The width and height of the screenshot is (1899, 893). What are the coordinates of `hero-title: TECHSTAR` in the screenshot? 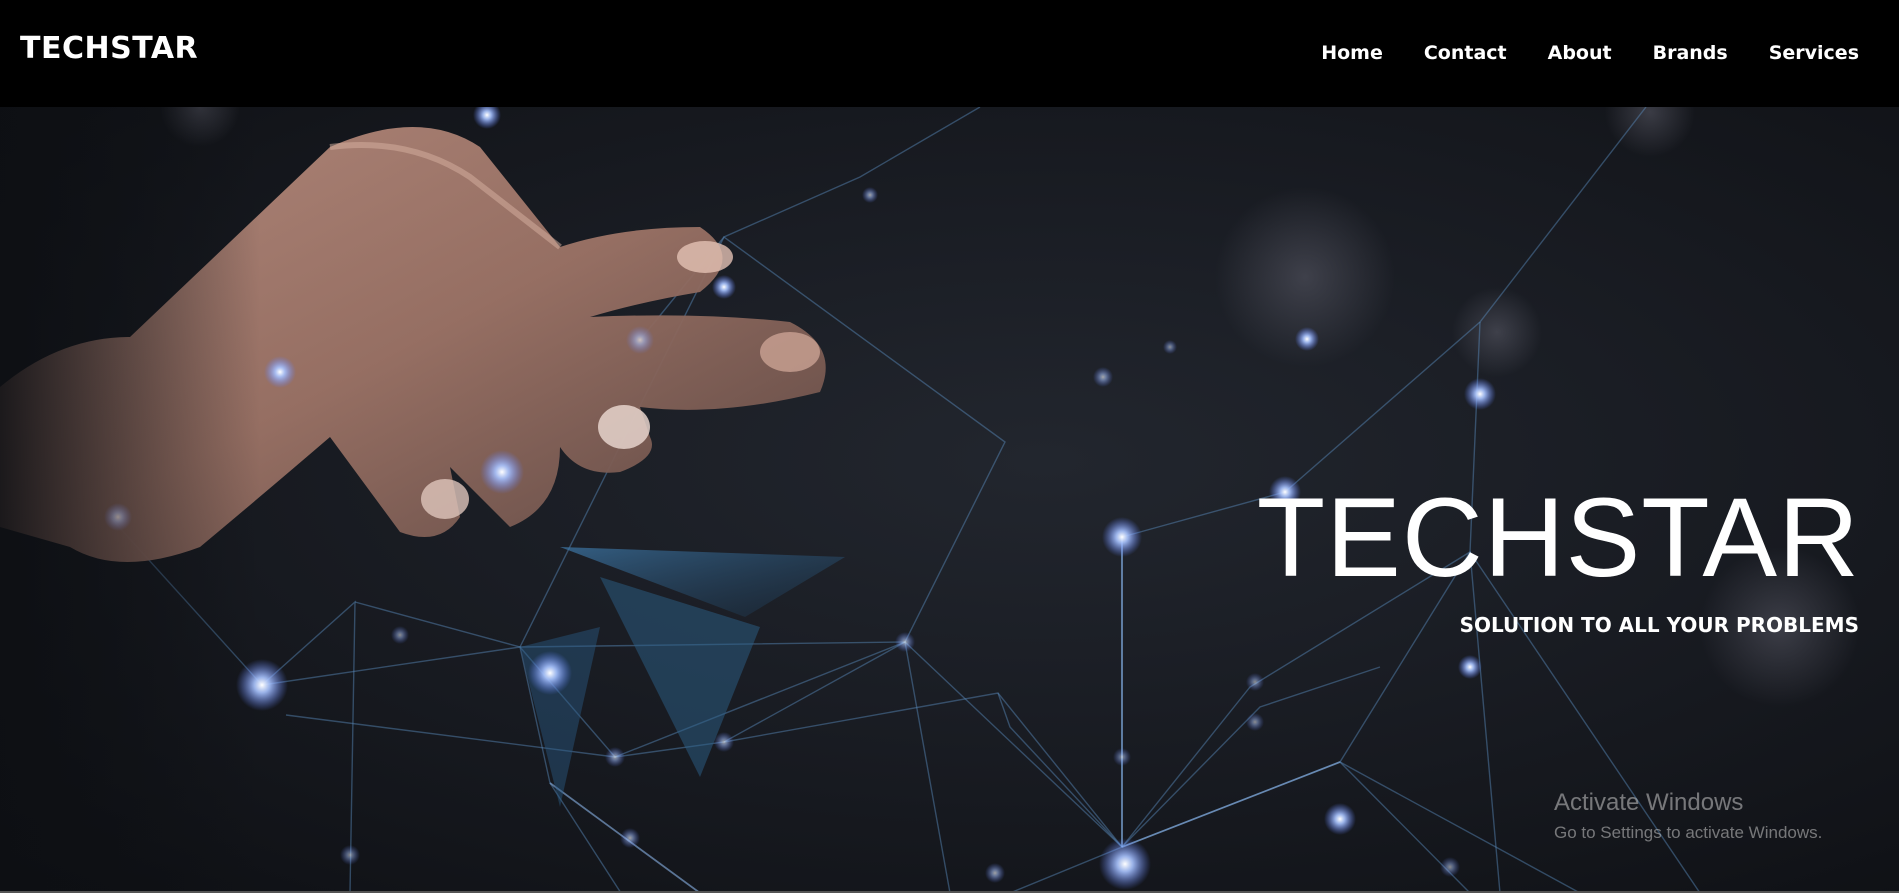 It's located at (1558, 537).